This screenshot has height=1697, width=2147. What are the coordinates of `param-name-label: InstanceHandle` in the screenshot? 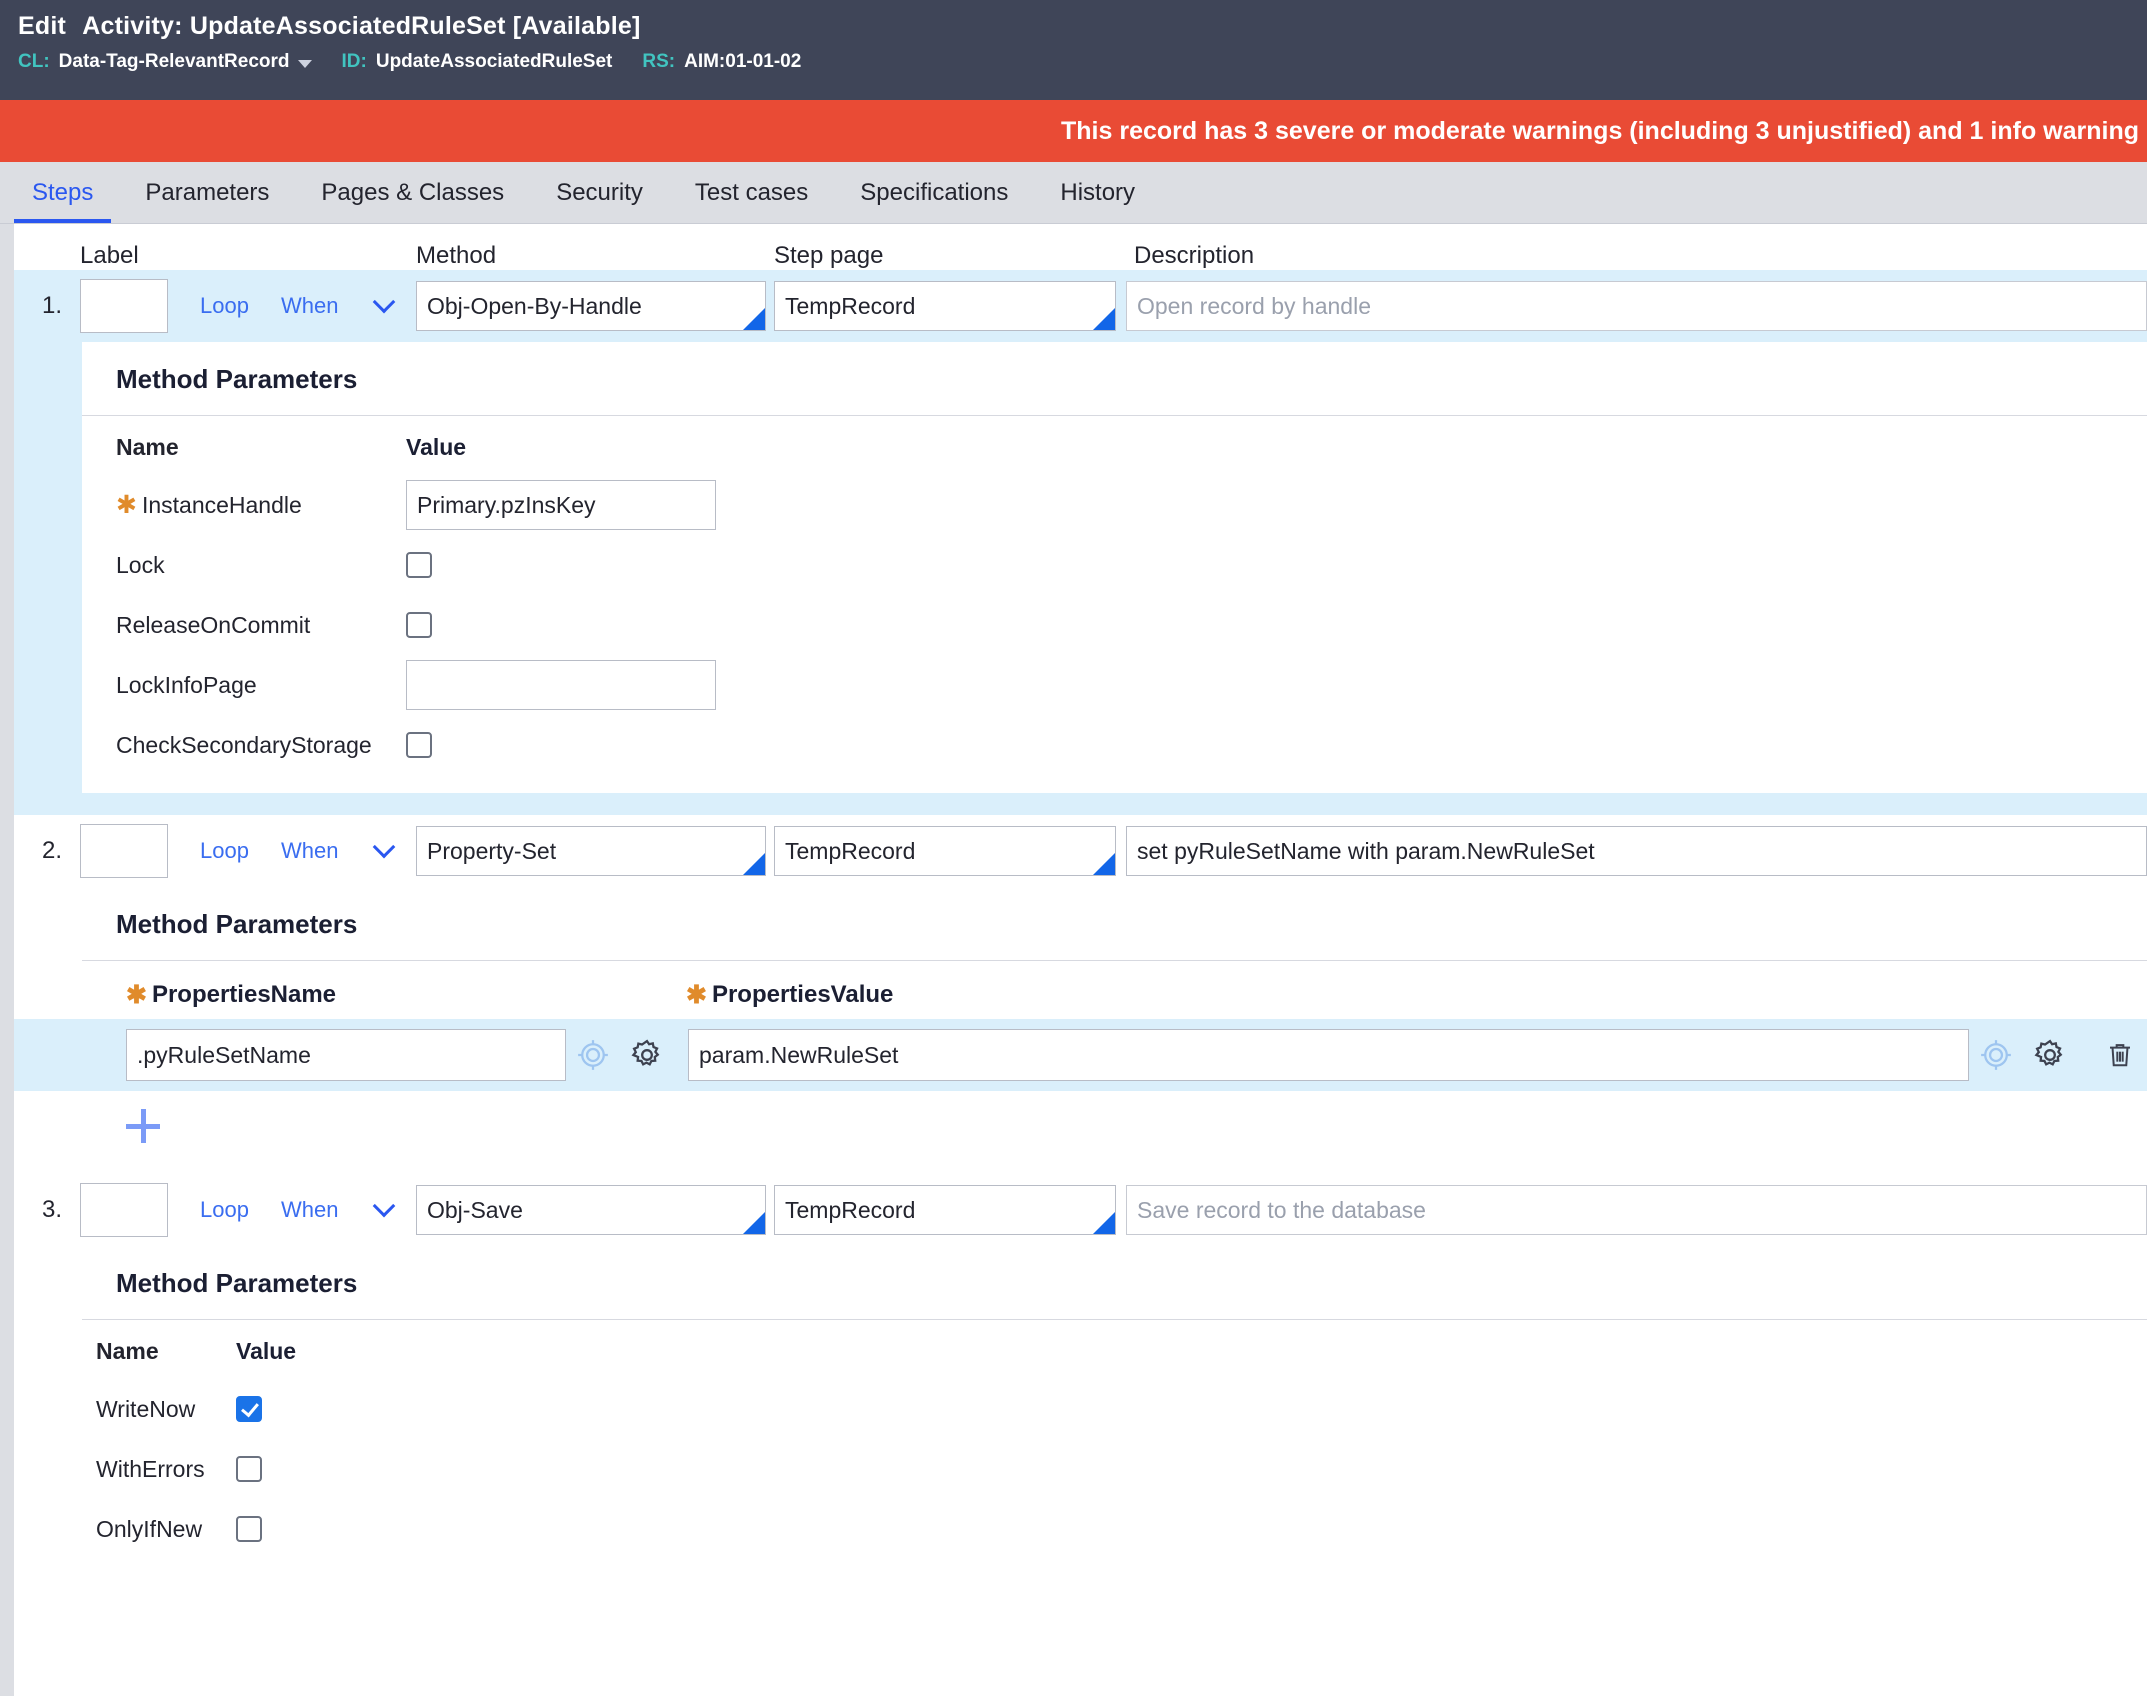 It's located at (221, 504).